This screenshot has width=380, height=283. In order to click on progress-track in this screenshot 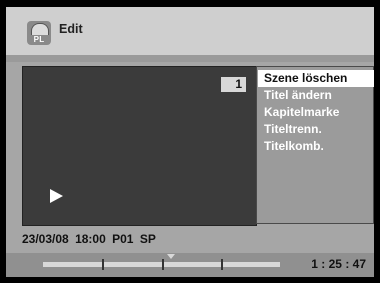, I will do `click(161, 262)`.